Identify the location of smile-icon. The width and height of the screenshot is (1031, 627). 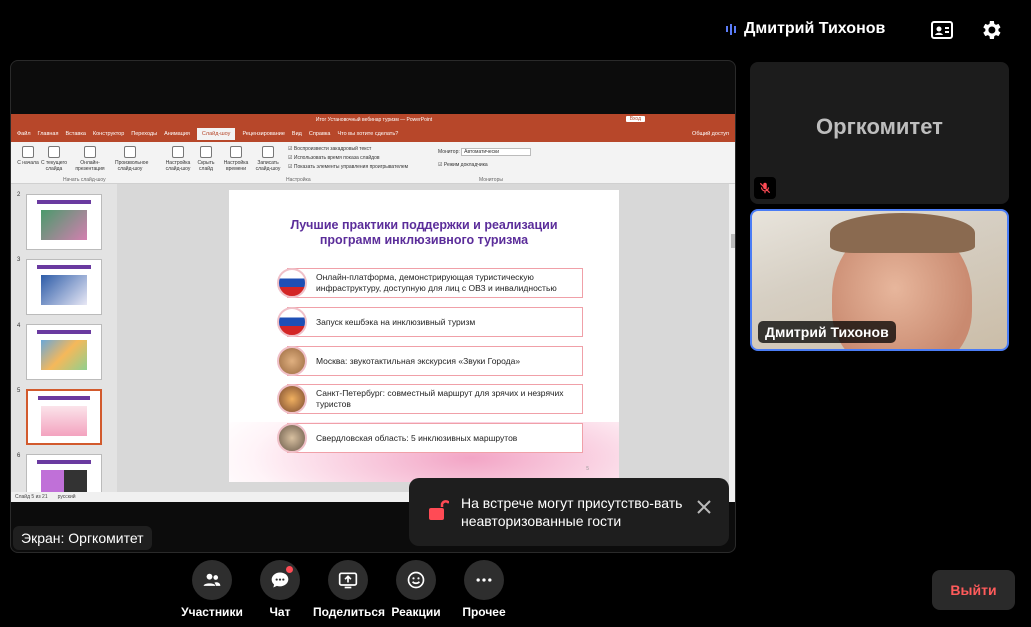
(416, 580).